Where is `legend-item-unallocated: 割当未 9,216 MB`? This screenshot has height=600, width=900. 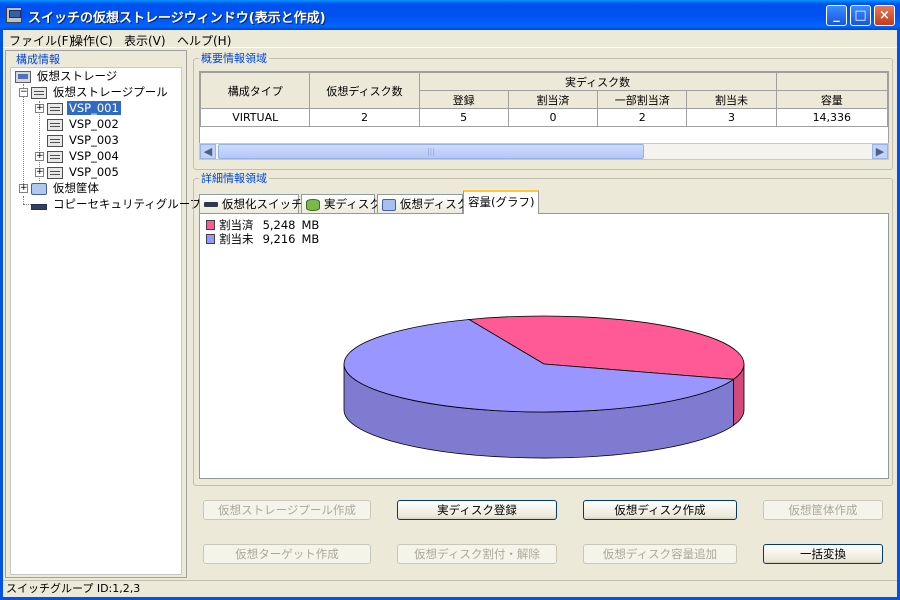
legend-item-unallocated: 割当未 9,216 MB is located at coordinates (262, 239).